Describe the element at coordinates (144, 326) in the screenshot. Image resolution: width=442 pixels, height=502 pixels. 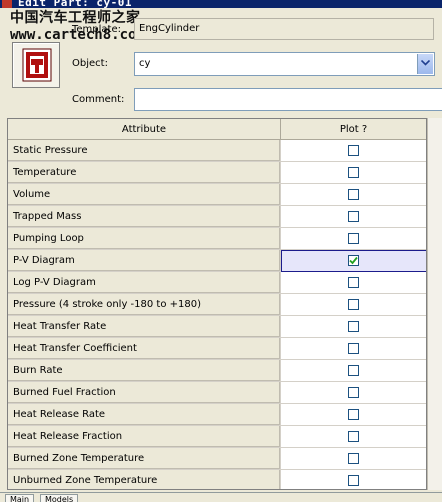
I see `attribute-name: Heat Transfer Rate` at that location.